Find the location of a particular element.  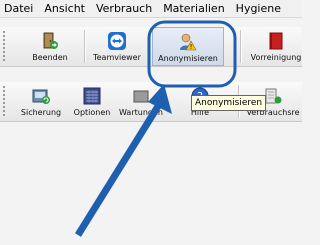

menu-verbrauch: Verbrauch is located at coordinates (123, 8).